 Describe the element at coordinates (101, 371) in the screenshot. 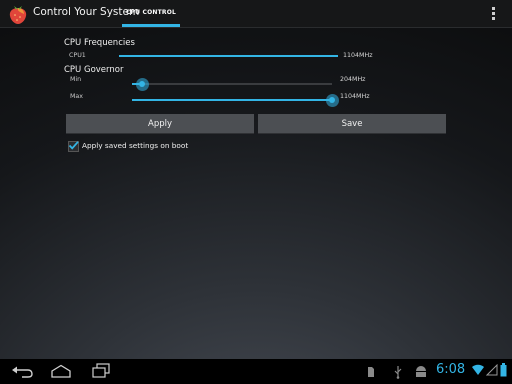

I see `recent-apps-icon` at that location.